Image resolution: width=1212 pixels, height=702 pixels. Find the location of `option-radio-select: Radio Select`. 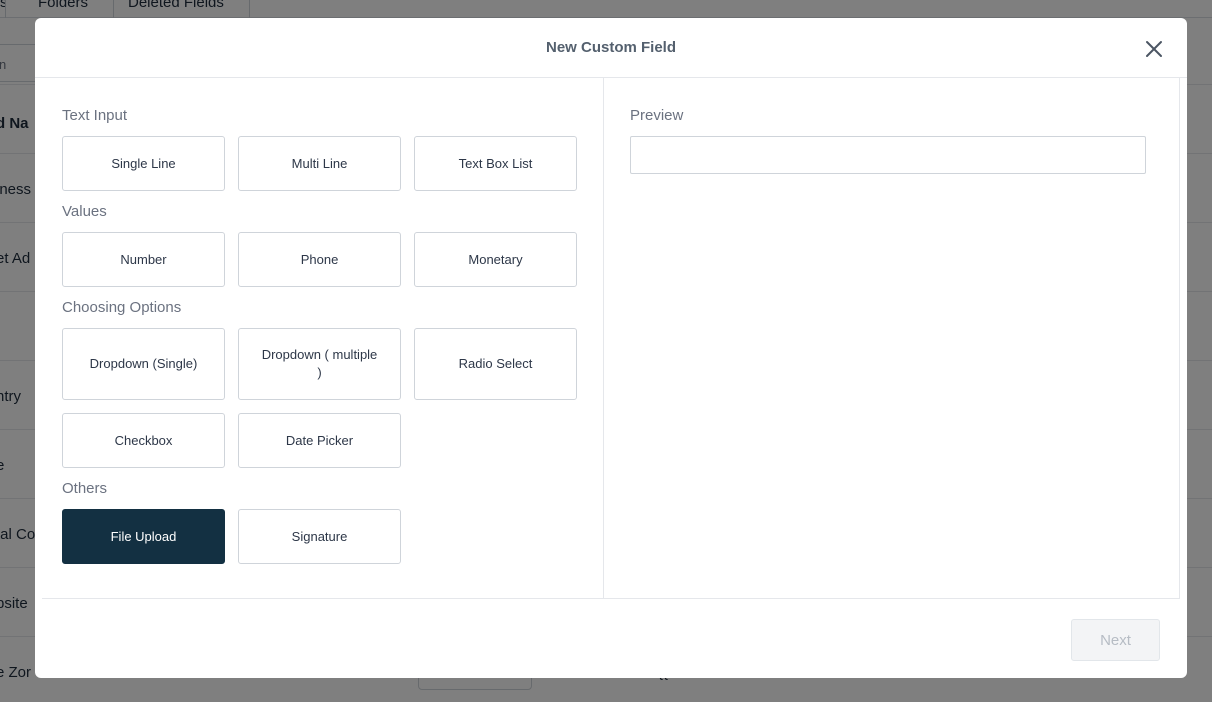

option-radio-select: Radio Select is located at coordinates (495, 364).